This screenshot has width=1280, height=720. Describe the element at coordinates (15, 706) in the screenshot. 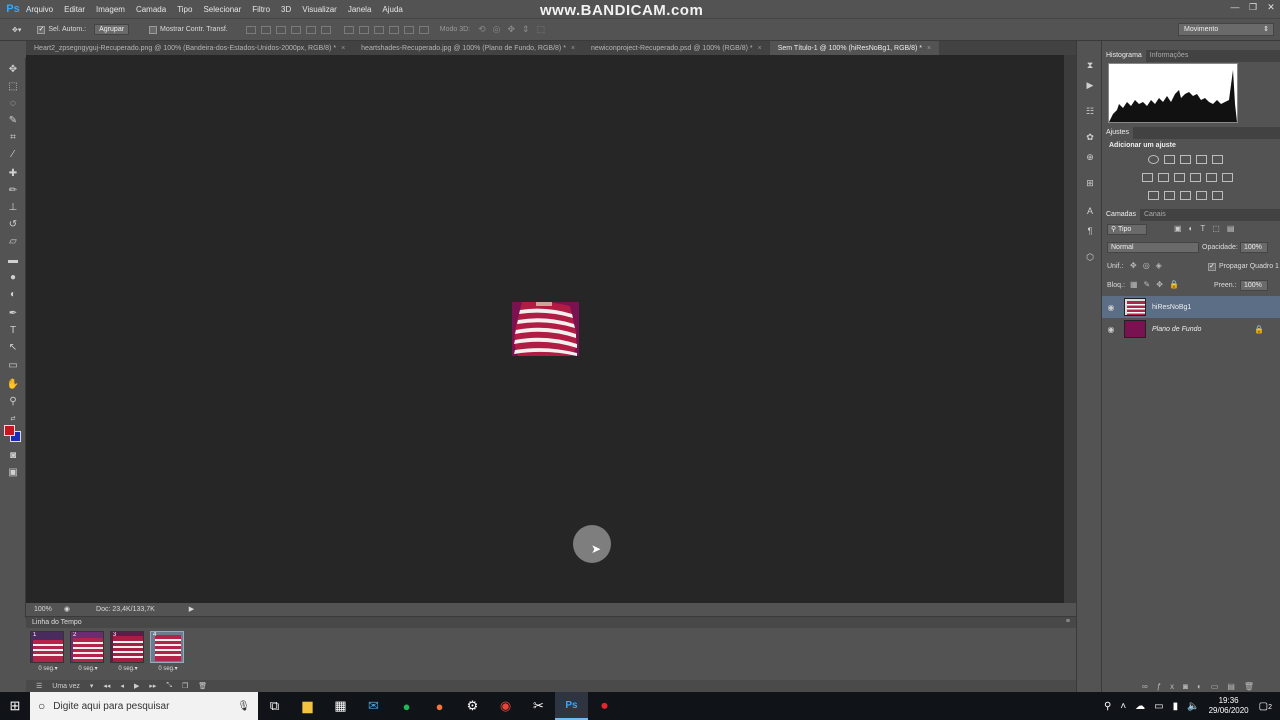

I see `windows-start-icon: ⊞` at that location.